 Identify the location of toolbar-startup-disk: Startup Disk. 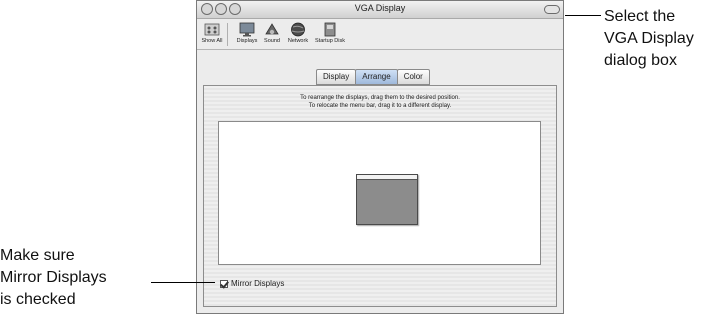
(330, 33).